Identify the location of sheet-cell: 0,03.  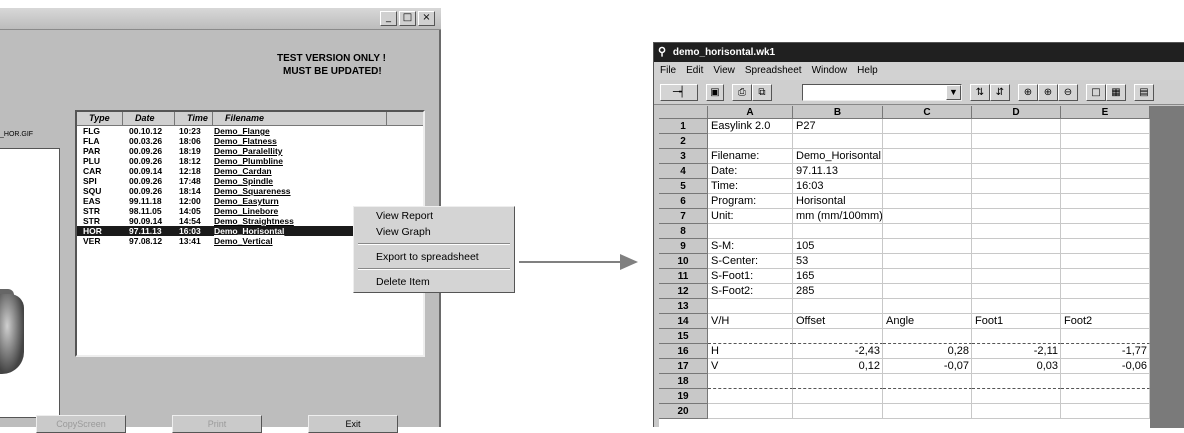
(1016, 366).